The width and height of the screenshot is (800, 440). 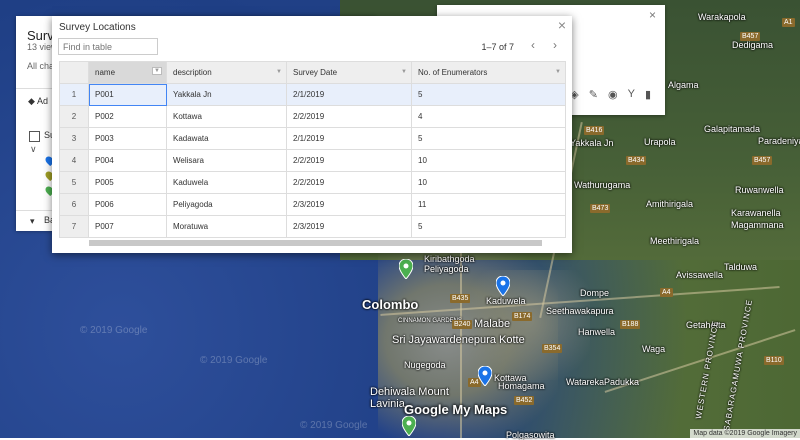 I want to click on row-index: 1, so click(x=74, y=94).